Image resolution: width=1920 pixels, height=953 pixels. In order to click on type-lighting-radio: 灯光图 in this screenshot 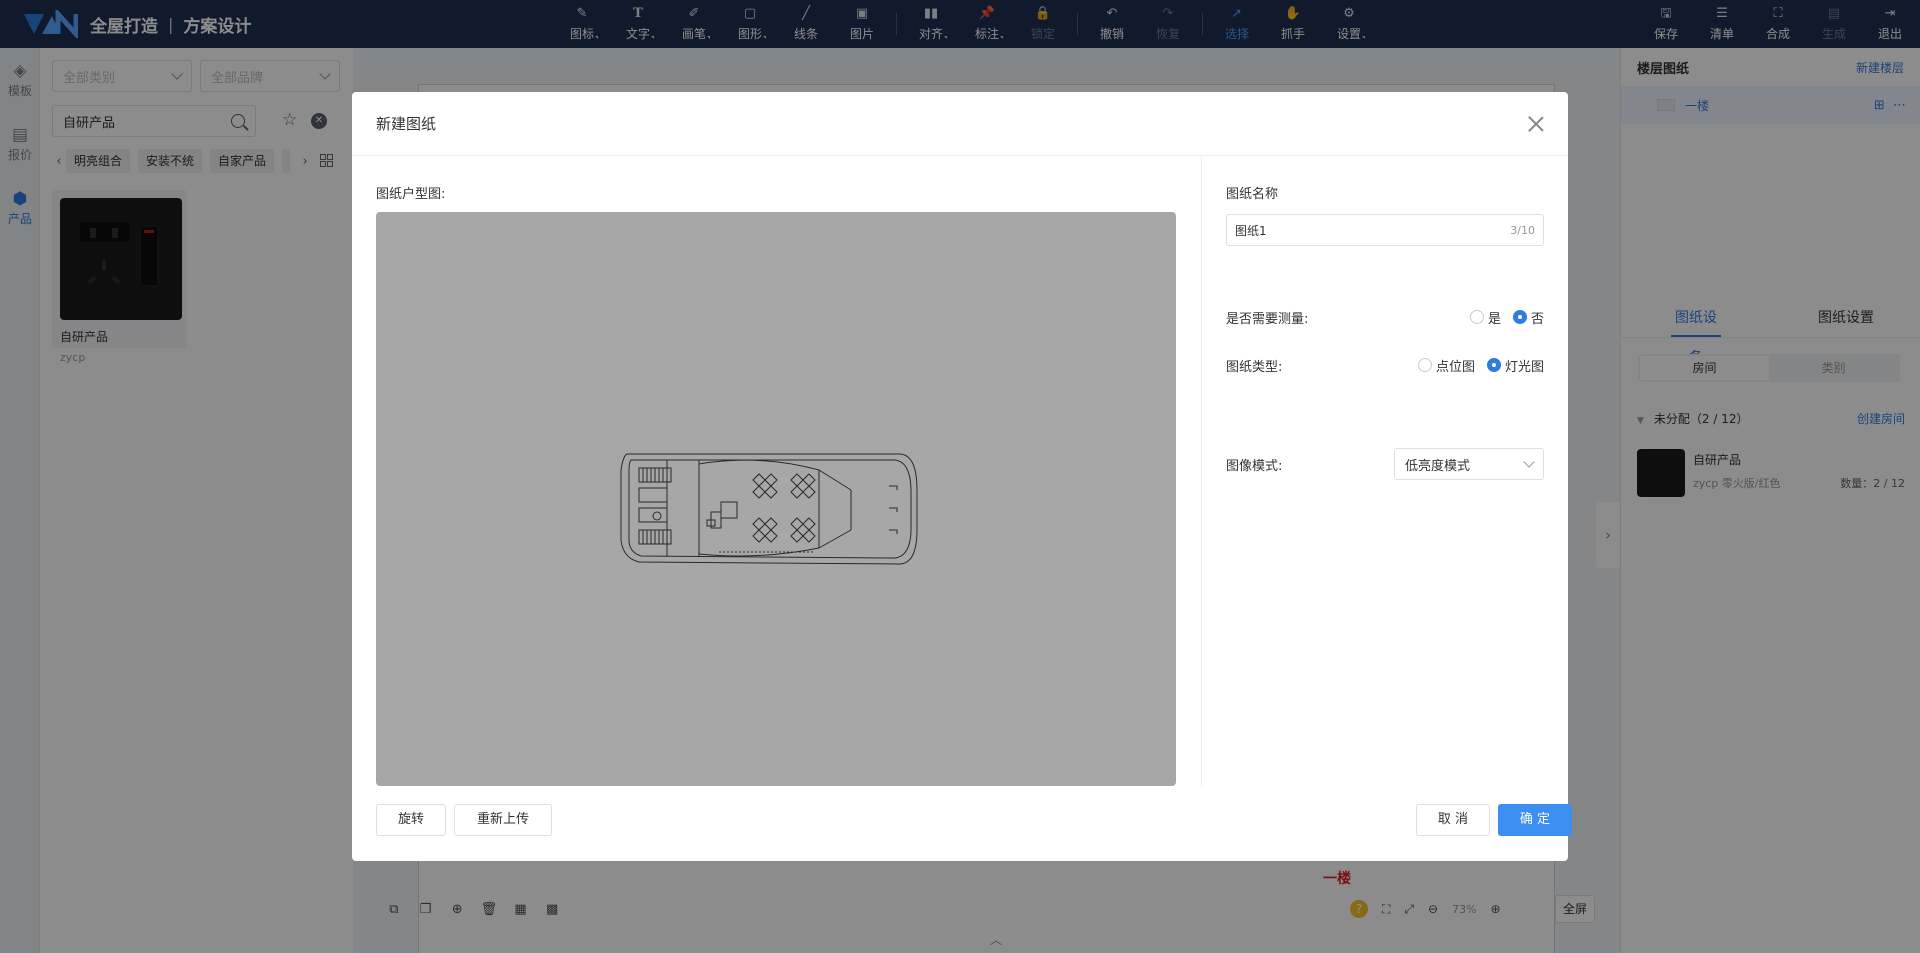, I will do `click(1515, 365)`.